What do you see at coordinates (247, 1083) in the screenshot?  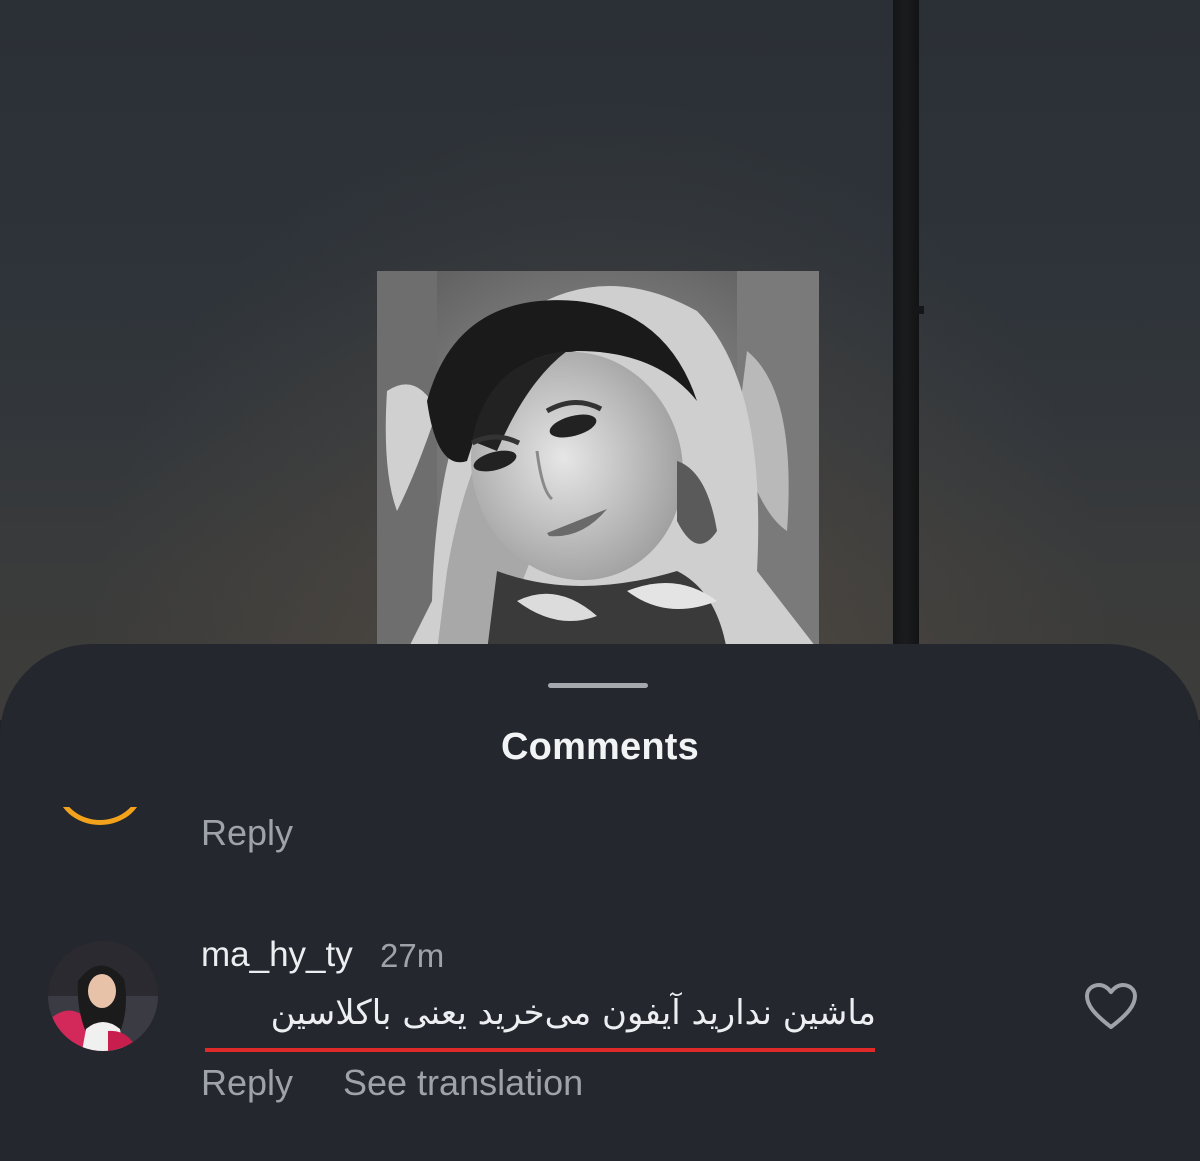 I see `reply-button: Reply` at bounding box center [247, 1083].